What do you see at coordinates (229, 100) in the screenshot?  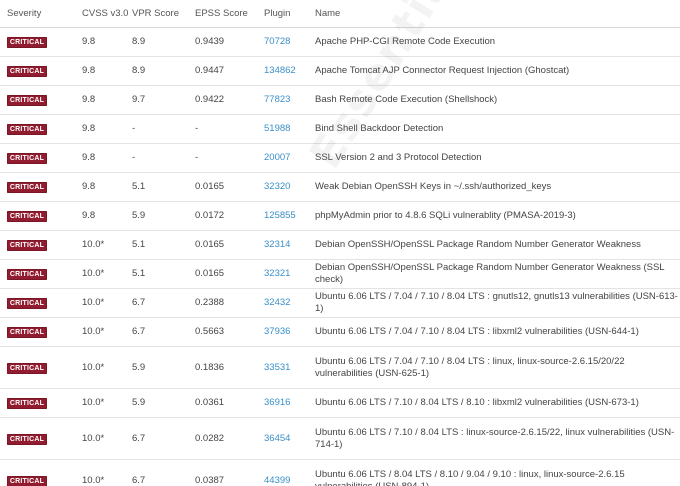 I see `epss-score: 0.9422` at bounding box center [229, 100].